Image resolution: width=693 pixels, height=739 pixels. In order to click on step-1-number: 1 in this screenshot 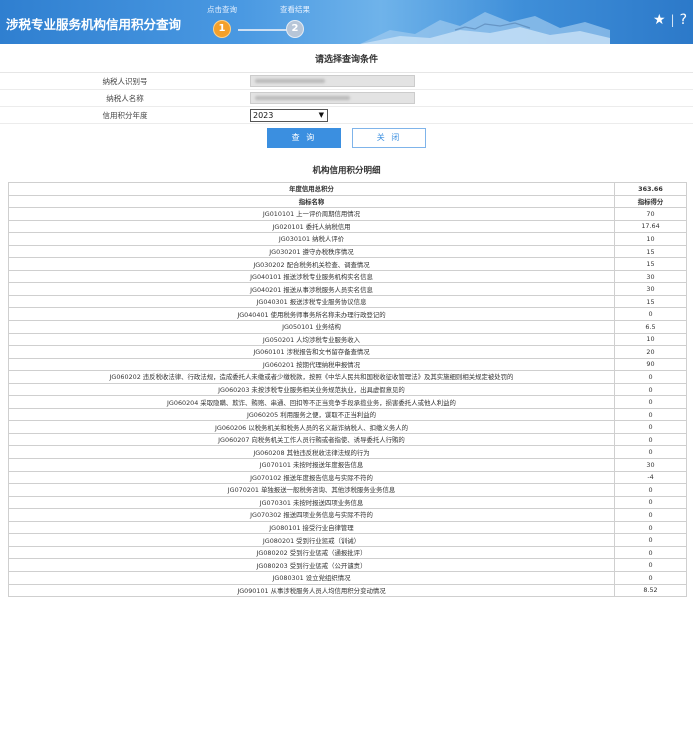, I will do `click(222, 29)`.